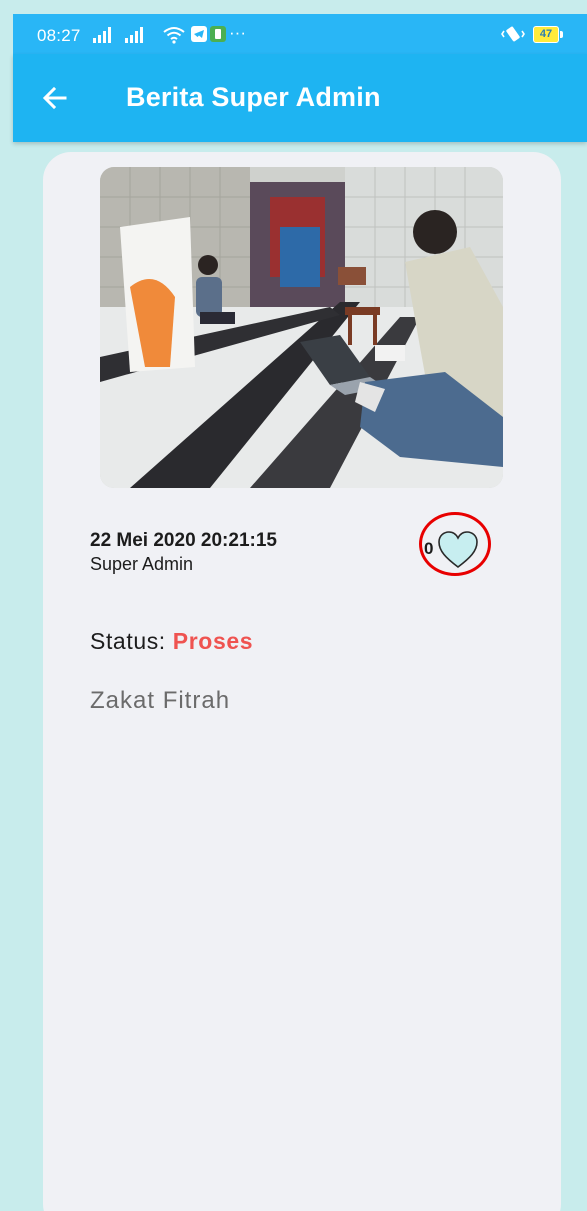 Image resolution: width=587 pixels, height=1211 pixels. Describe the element at coordinates (213, 641) in the screenshot. I see `status-value: Proses` at that location.